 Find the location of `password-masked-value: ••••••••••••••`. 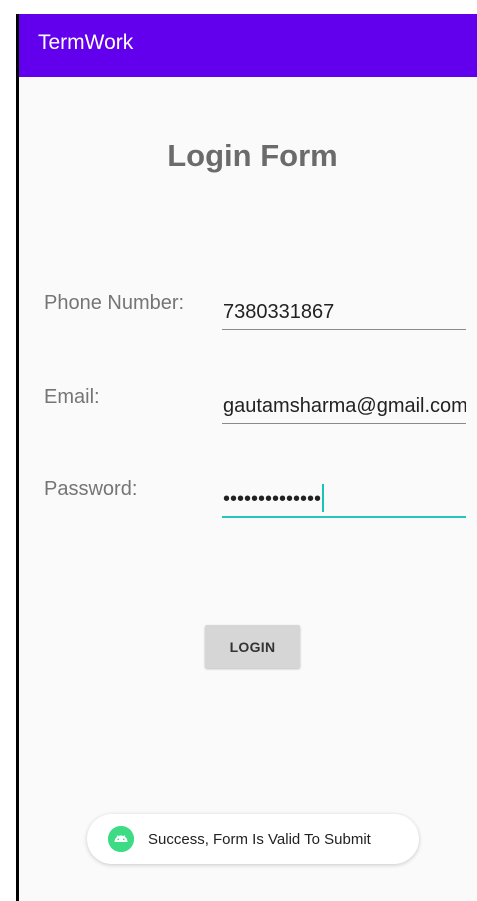

password-masked-value: •••••••••••••• is located at coordinates (272, 499).